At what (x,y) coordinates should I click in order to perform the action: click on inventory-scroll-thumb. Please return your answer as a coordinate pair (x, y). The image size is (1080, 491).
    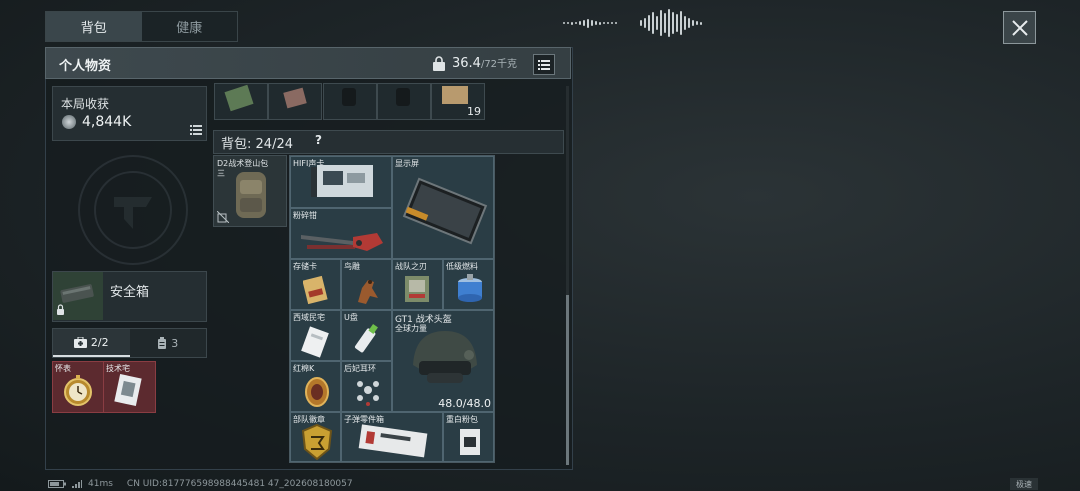
    Looking at the image, I should click on (567, 380).